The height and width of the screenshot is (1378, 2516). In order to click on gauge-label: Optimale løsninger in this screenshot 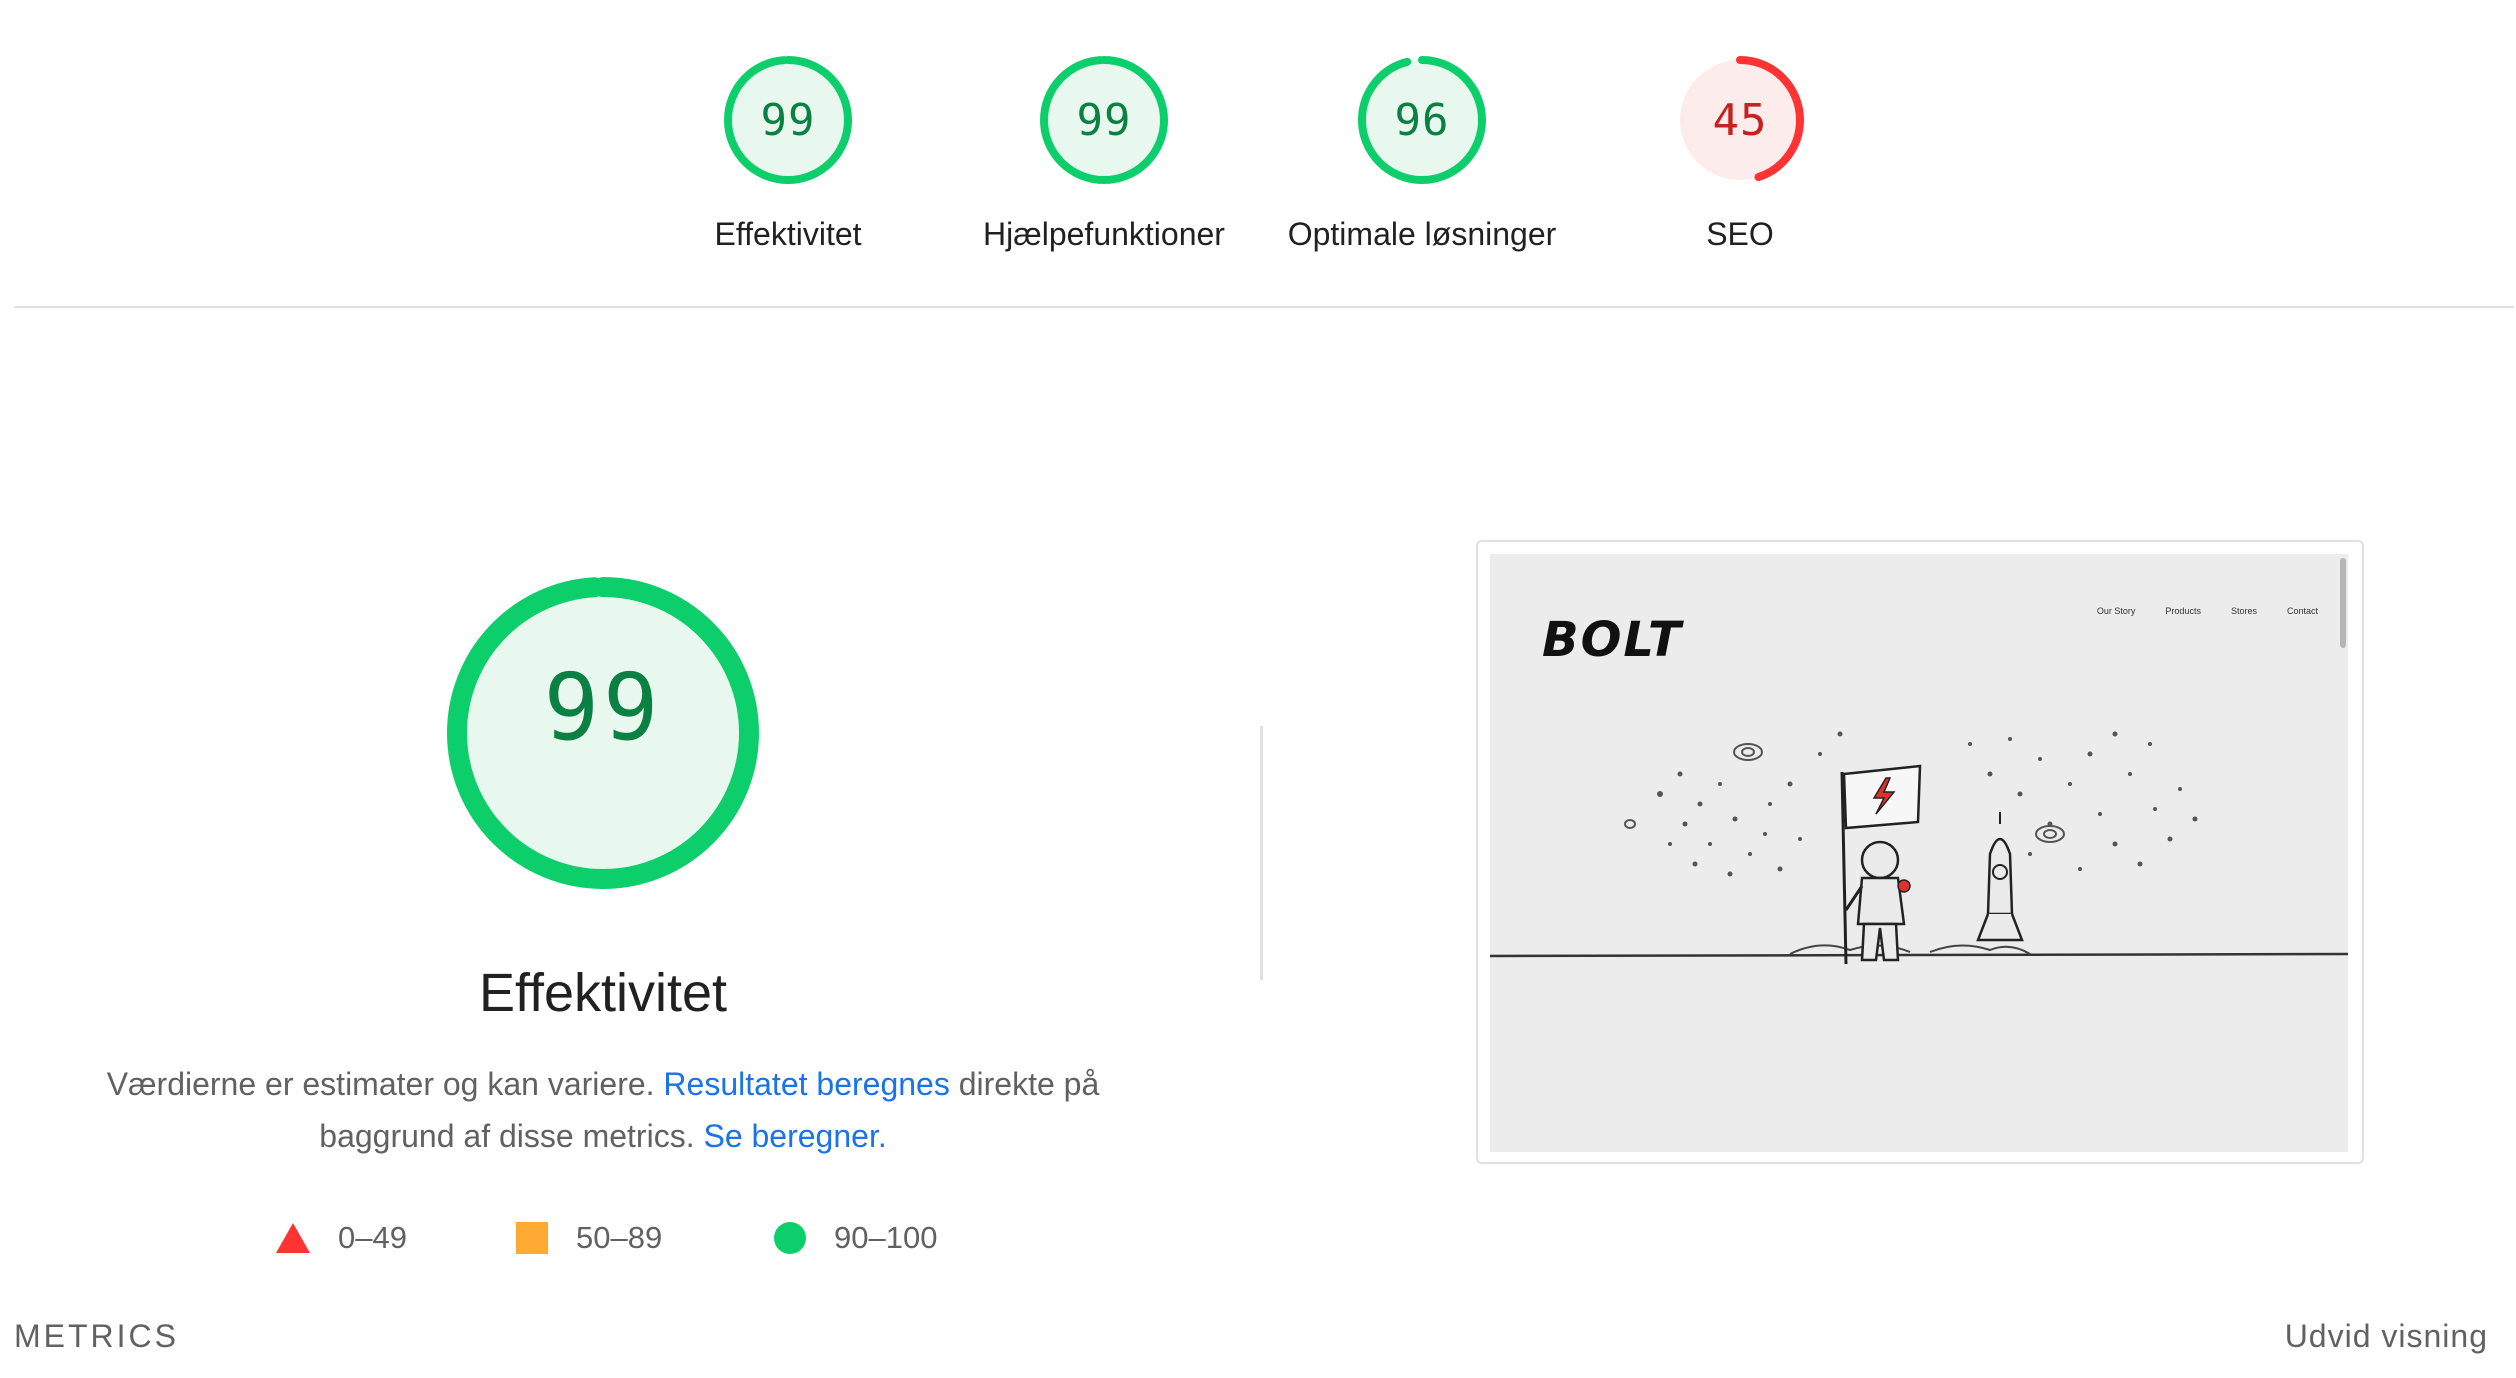, I will do `click(1422, 234)`.